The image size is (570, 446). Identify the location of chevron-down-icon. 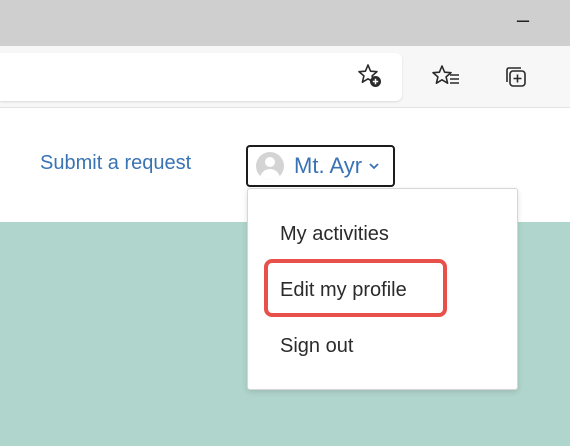
(374, 166).